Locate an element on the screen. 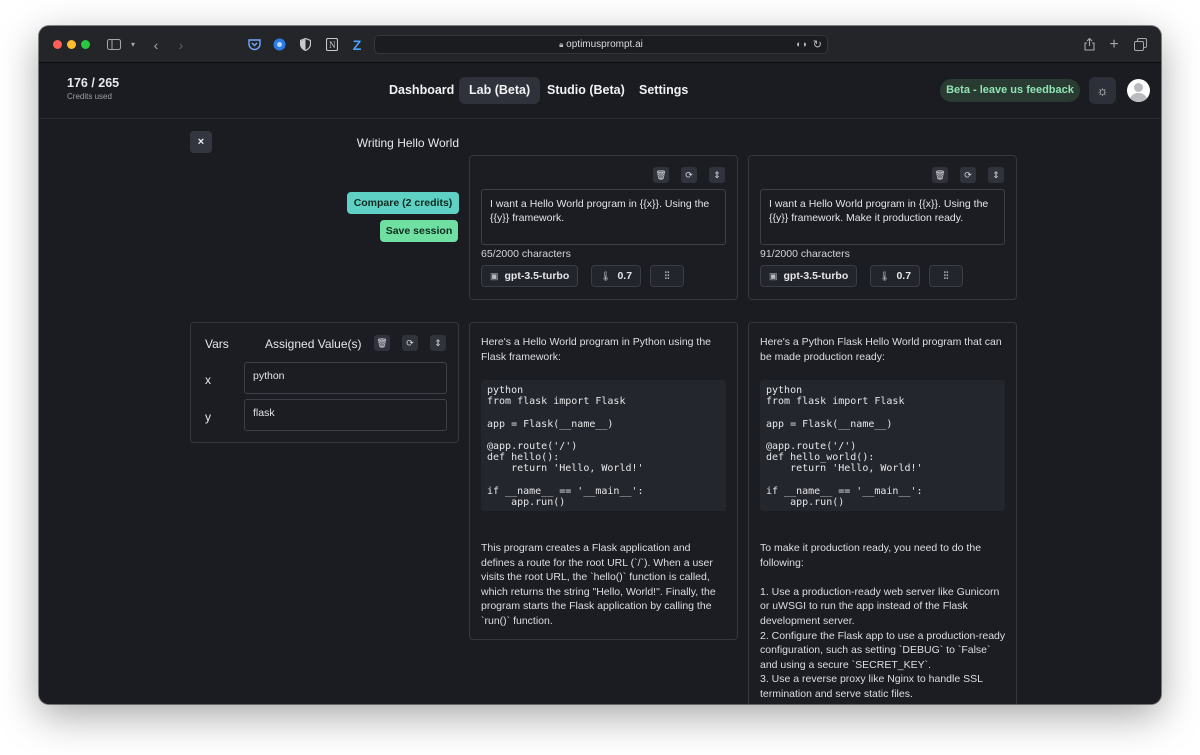 The image size is (1200, 755). reload-icon: ↻ is located at coordinates (817, 44).